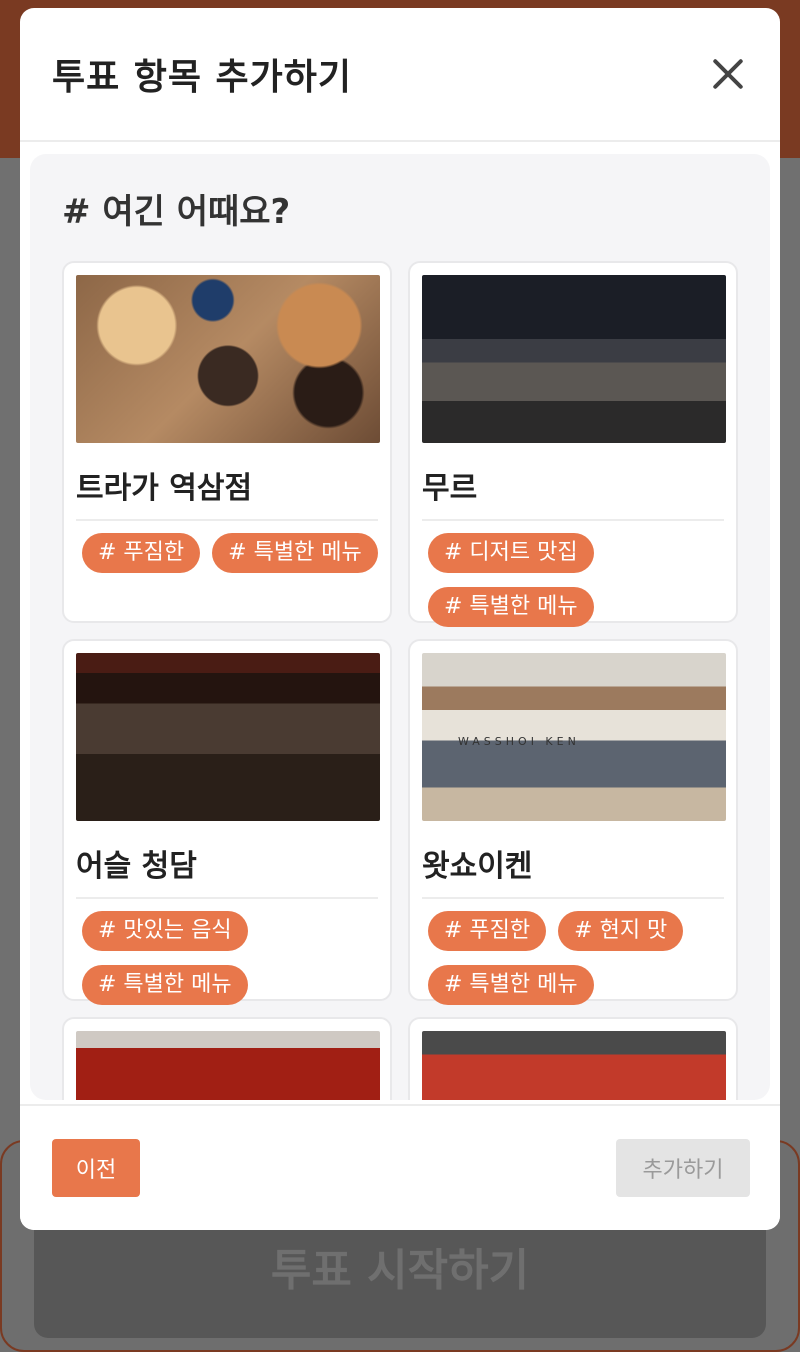 The width and height of the screenshot is (800, 1352). Describe the element at coordinates (227, 822) in the screenshot. I see `restaurant-card: 어슬 청담 # 맛있는 음식 # 특별한 메뉴` at that location.